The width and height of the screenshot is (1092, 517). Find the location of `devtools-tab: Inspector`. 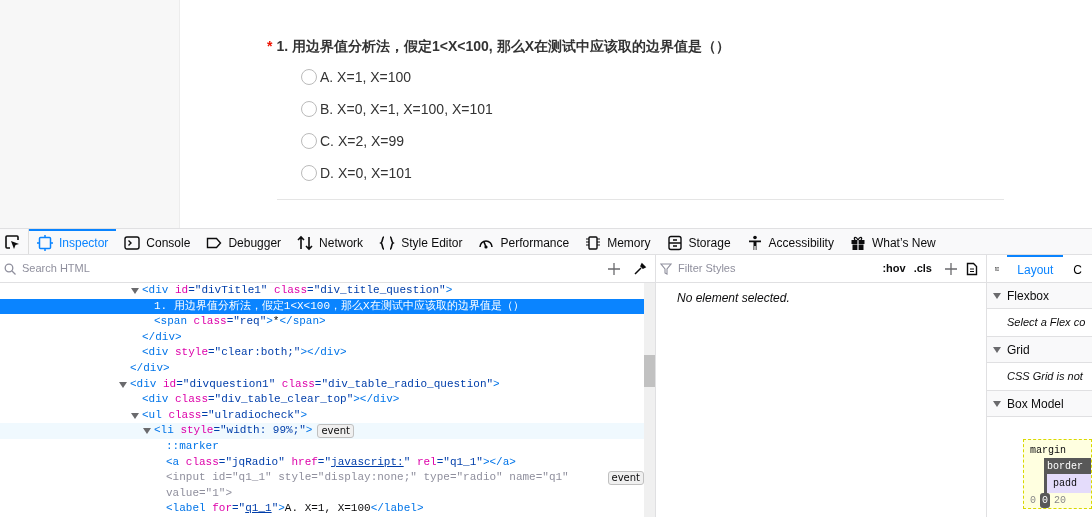

devtools-tab: Inspector is located at coordinates (73, 241).